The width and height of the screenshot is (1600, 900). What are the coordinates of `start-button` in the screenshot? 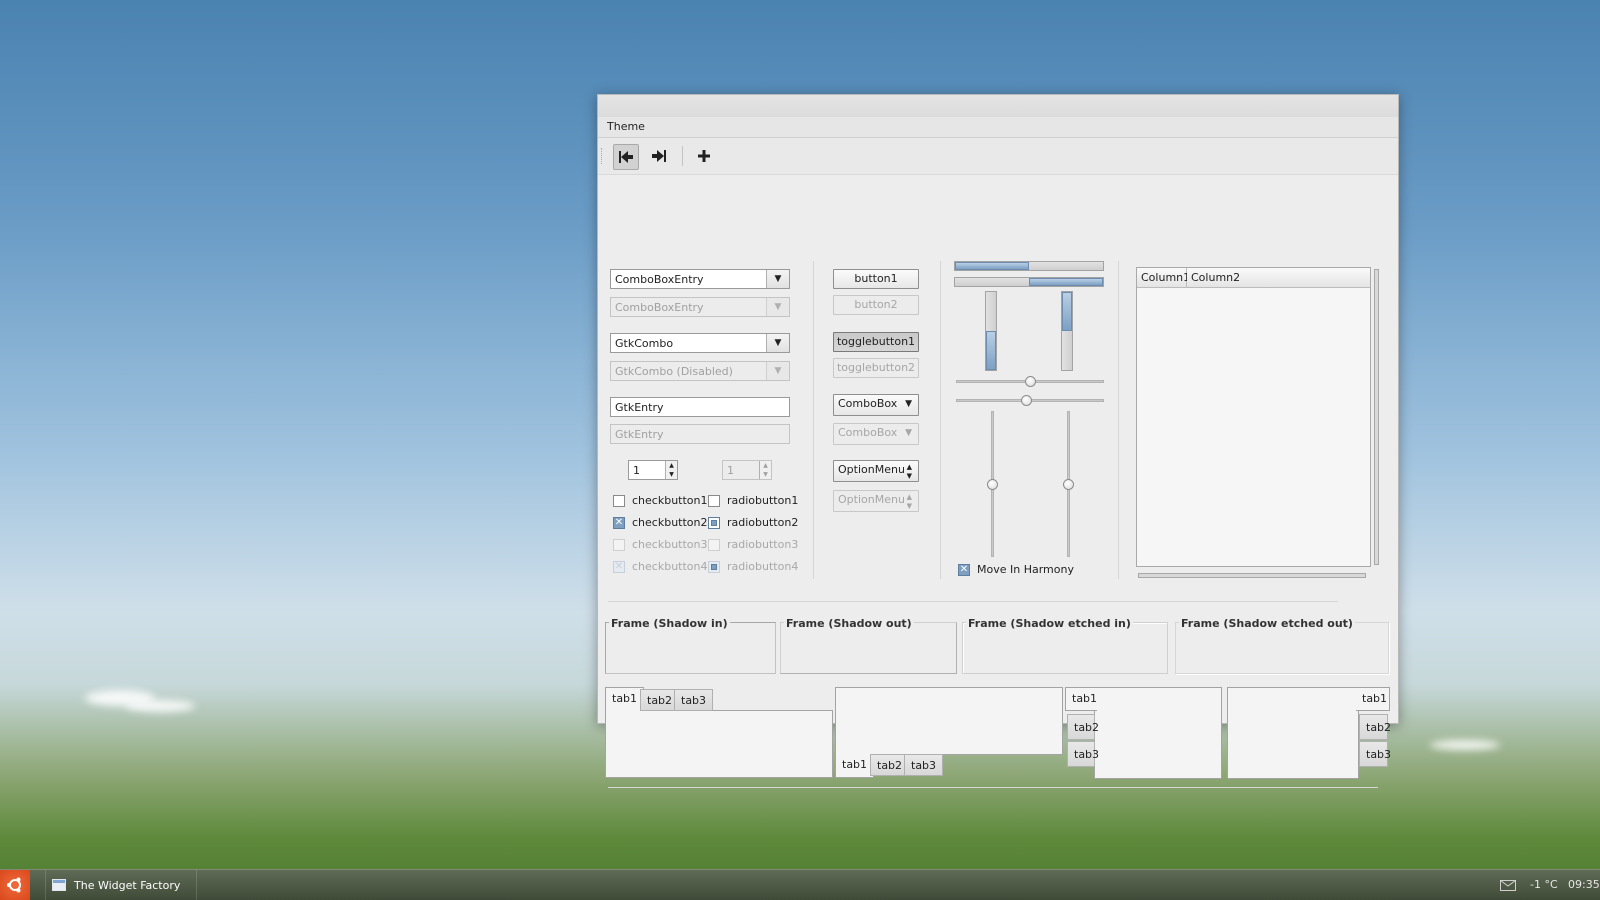 It's located at (15, 885).